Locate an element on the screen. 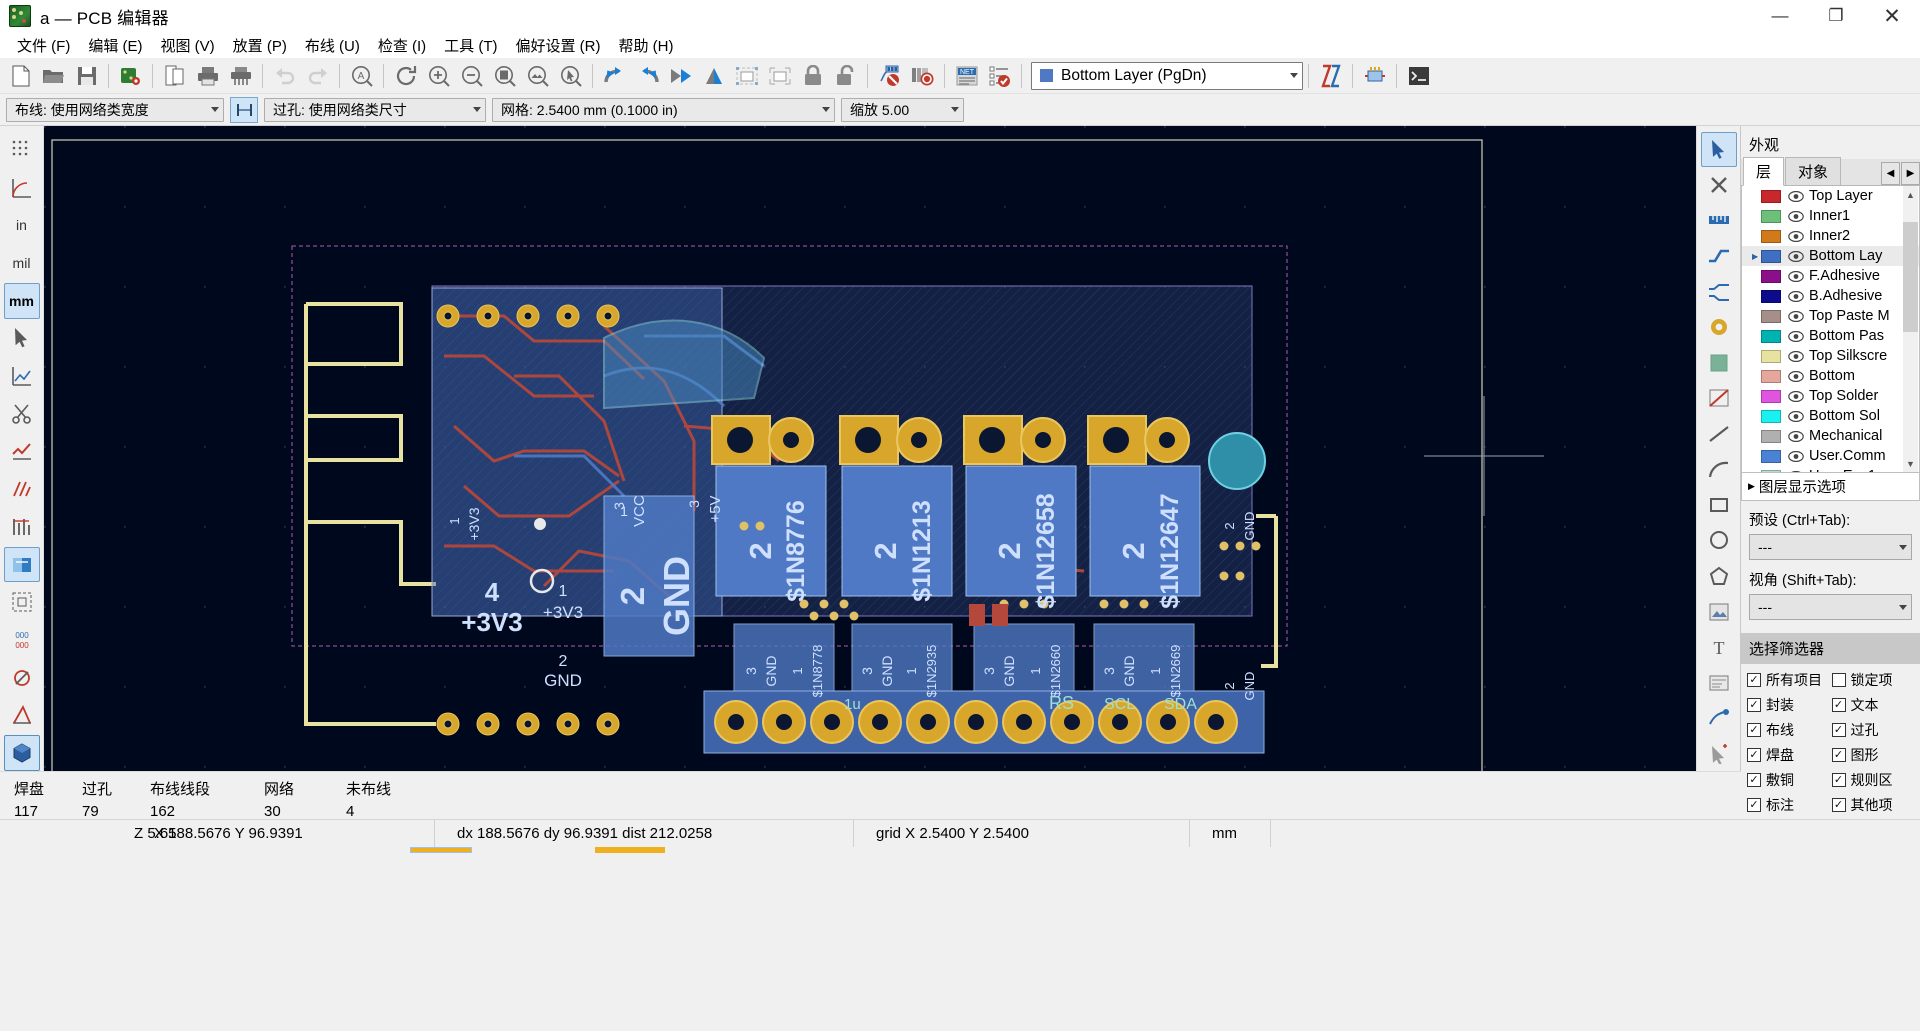 This screenshot has height=1031, width=1920. menu-inspect: 检查 (I) is located at coordinates (402, 45).